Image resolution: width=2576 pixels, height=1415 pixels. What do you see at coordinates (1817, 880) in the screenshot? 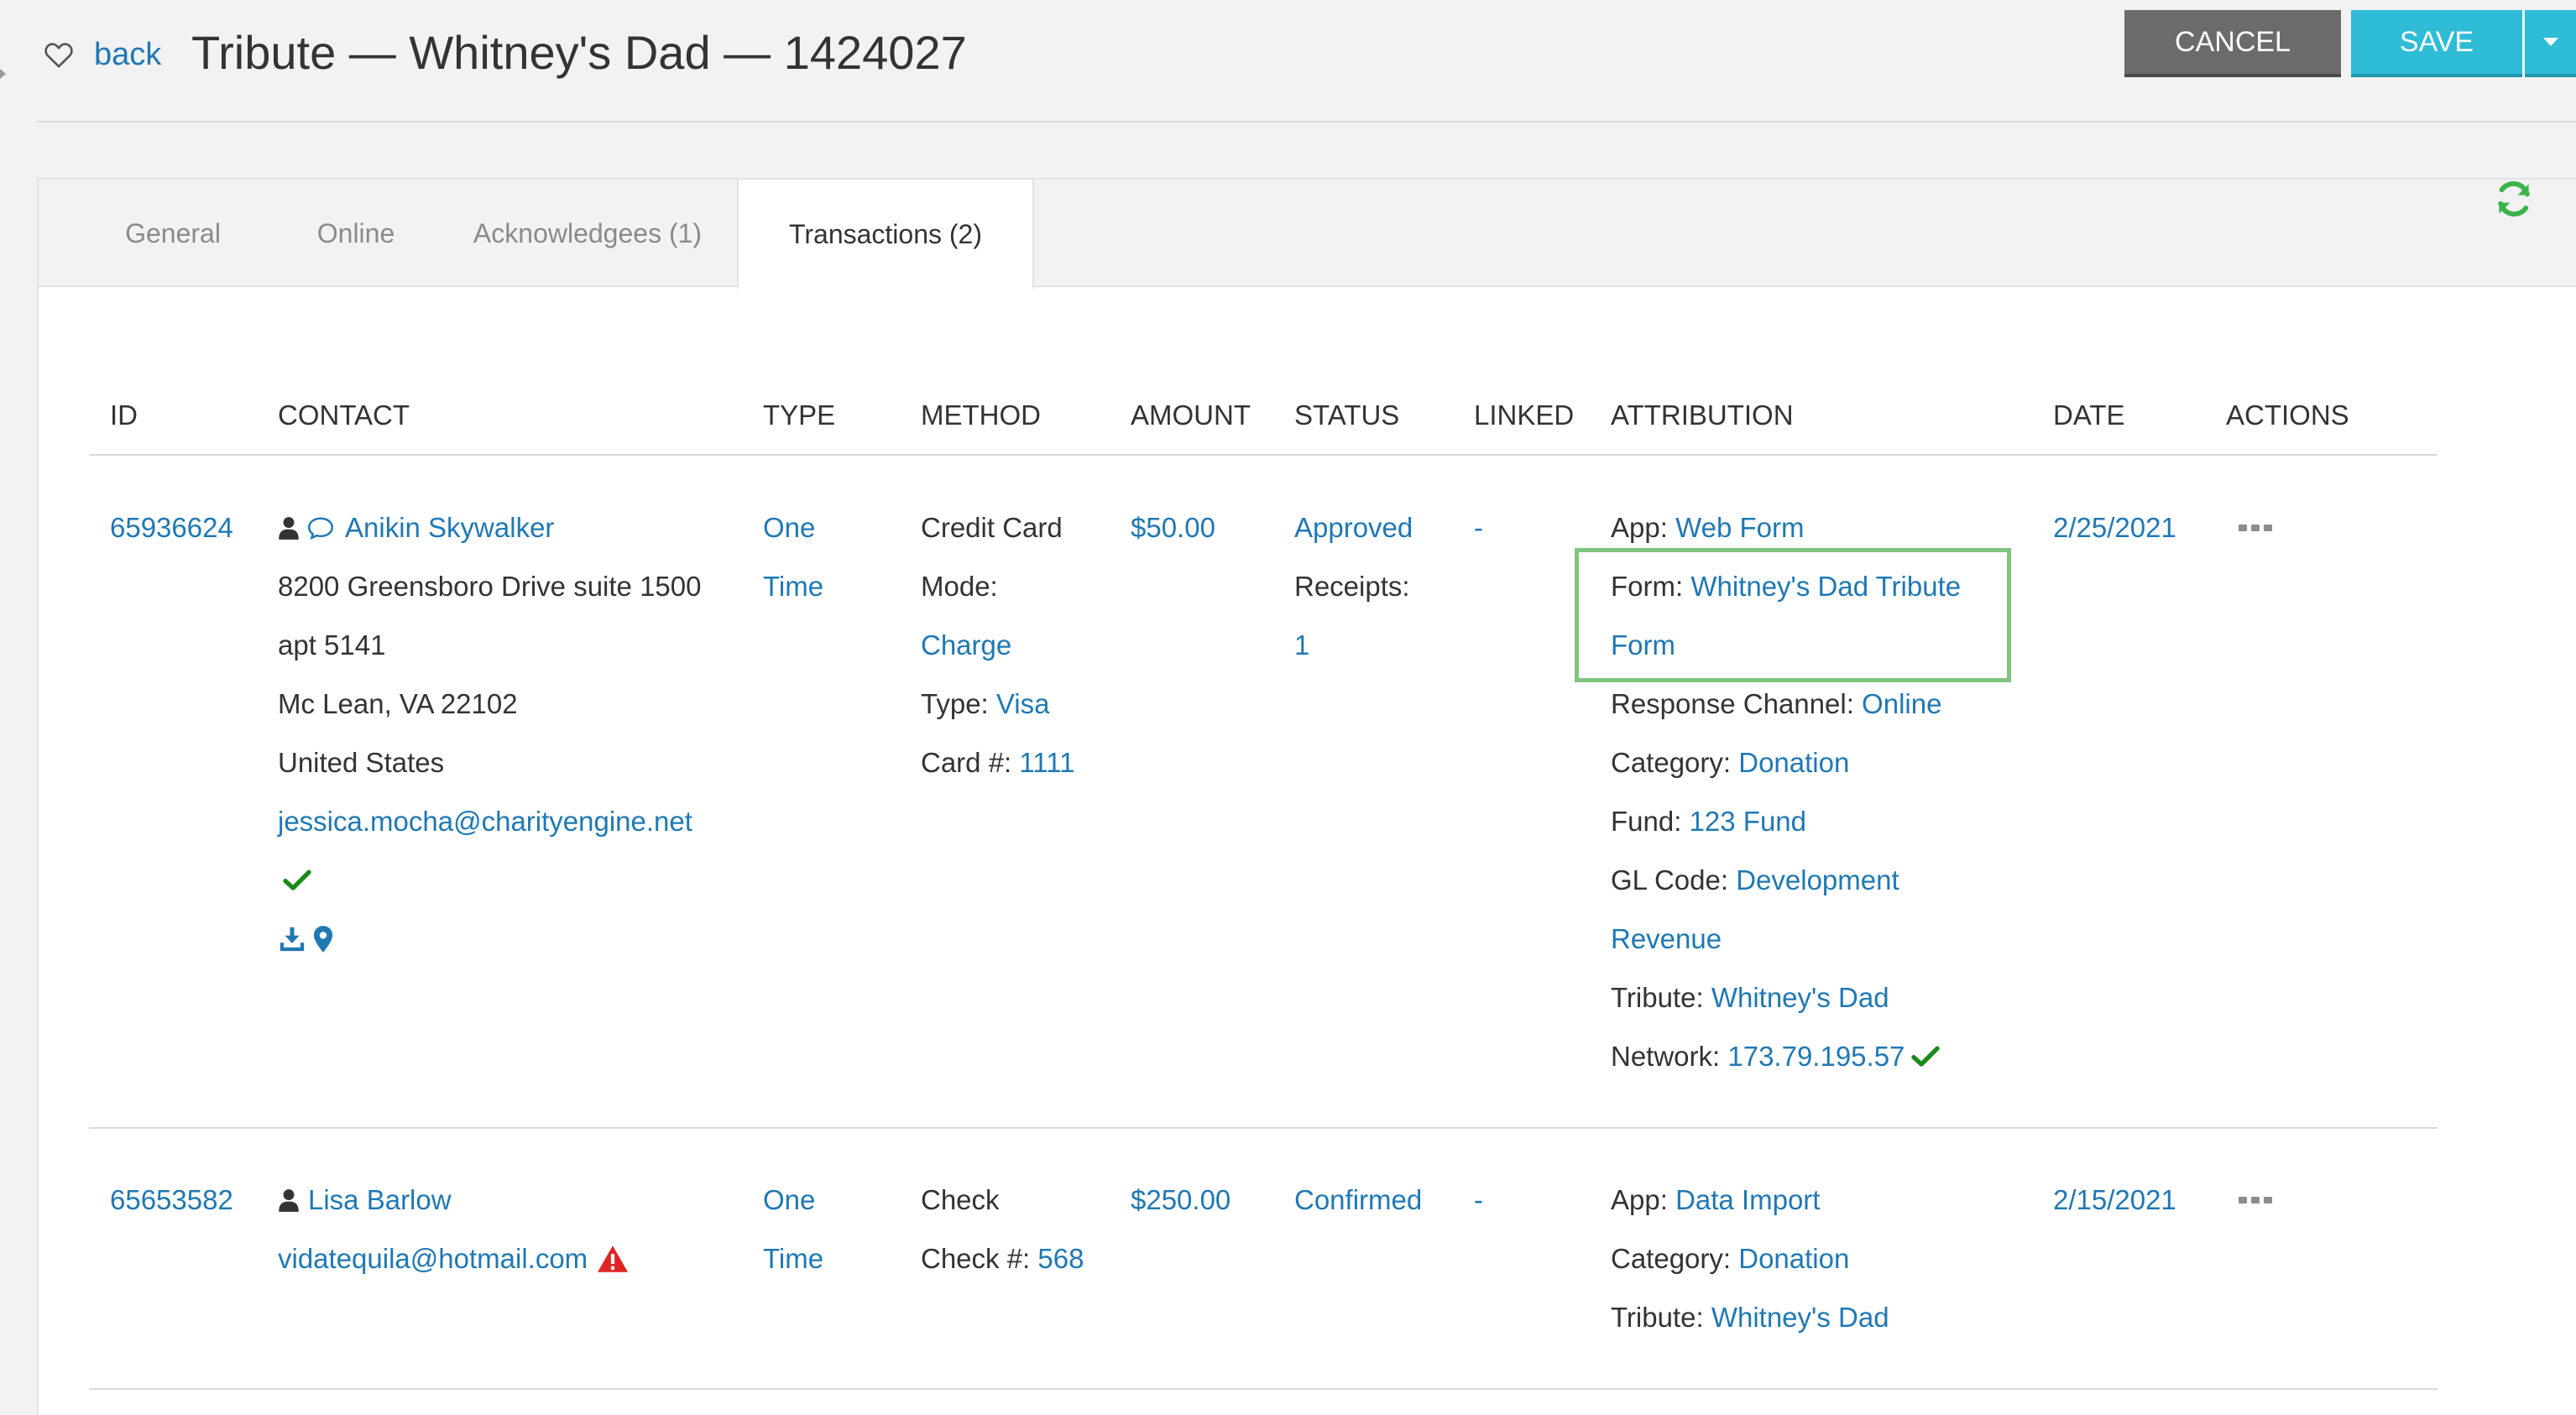
I see `gl-code-link: Development` at bounding box center [1817, 880].